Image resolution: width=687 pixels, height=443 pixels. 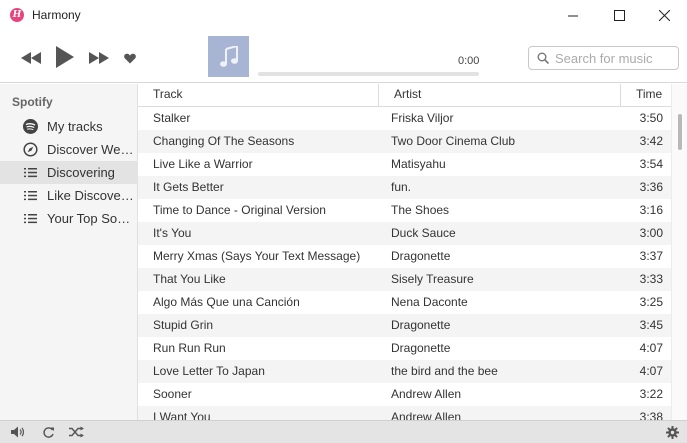 I want to click on sidebar-item-my-tracks: My tracks, so click(x=69, y=126).